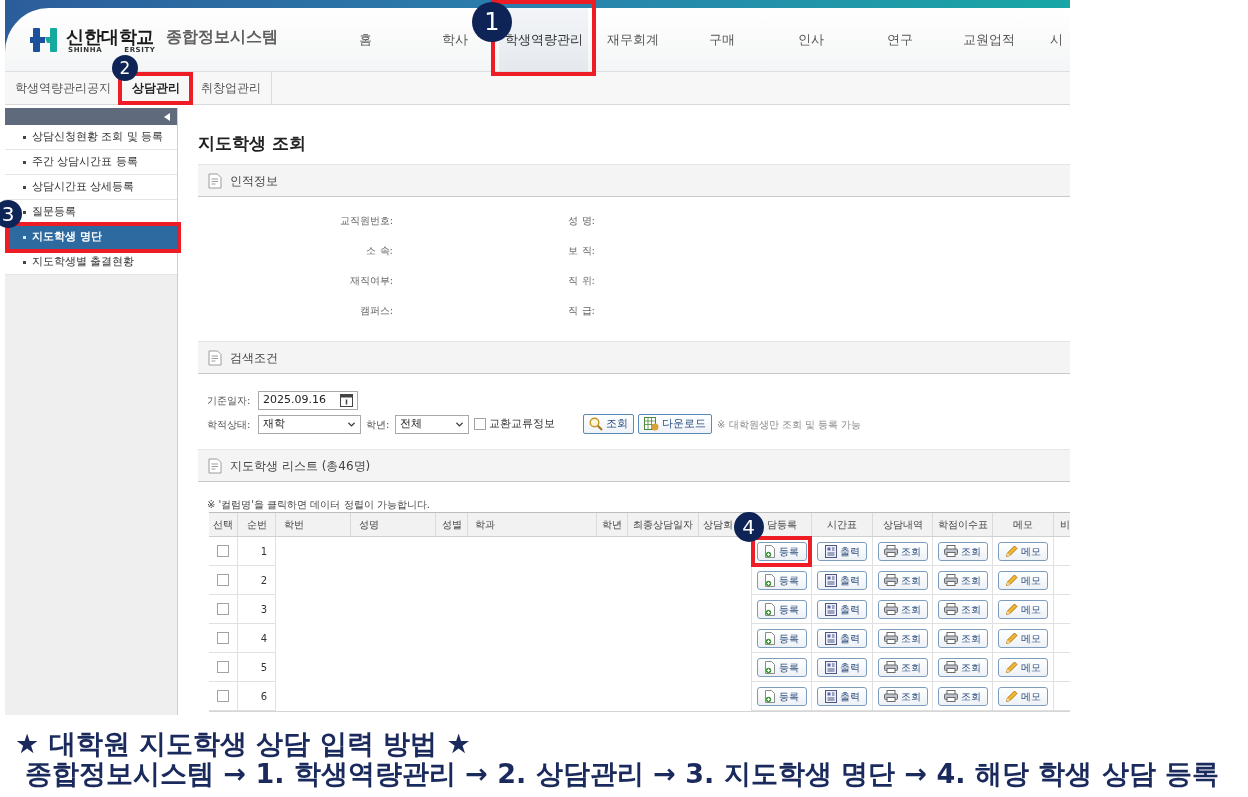  What do you see at coordinates (110, 36) in the screenshot?
I see `university-name: 신한대학교` at bounding box center [110, 36].